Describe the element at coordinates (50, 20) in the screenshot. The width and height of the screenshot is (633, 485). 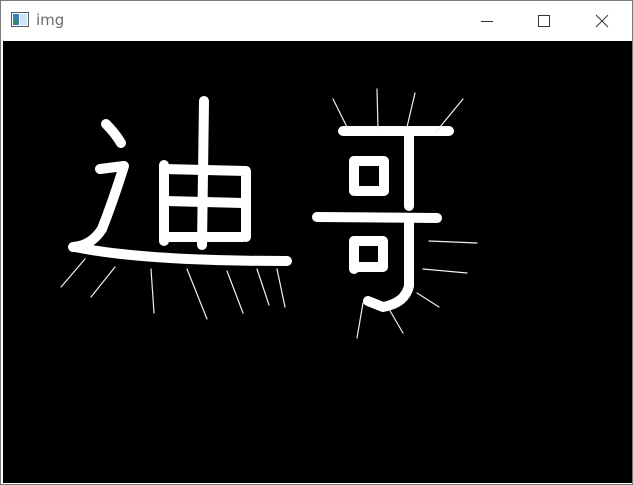
I see `window-title: img` at that location.